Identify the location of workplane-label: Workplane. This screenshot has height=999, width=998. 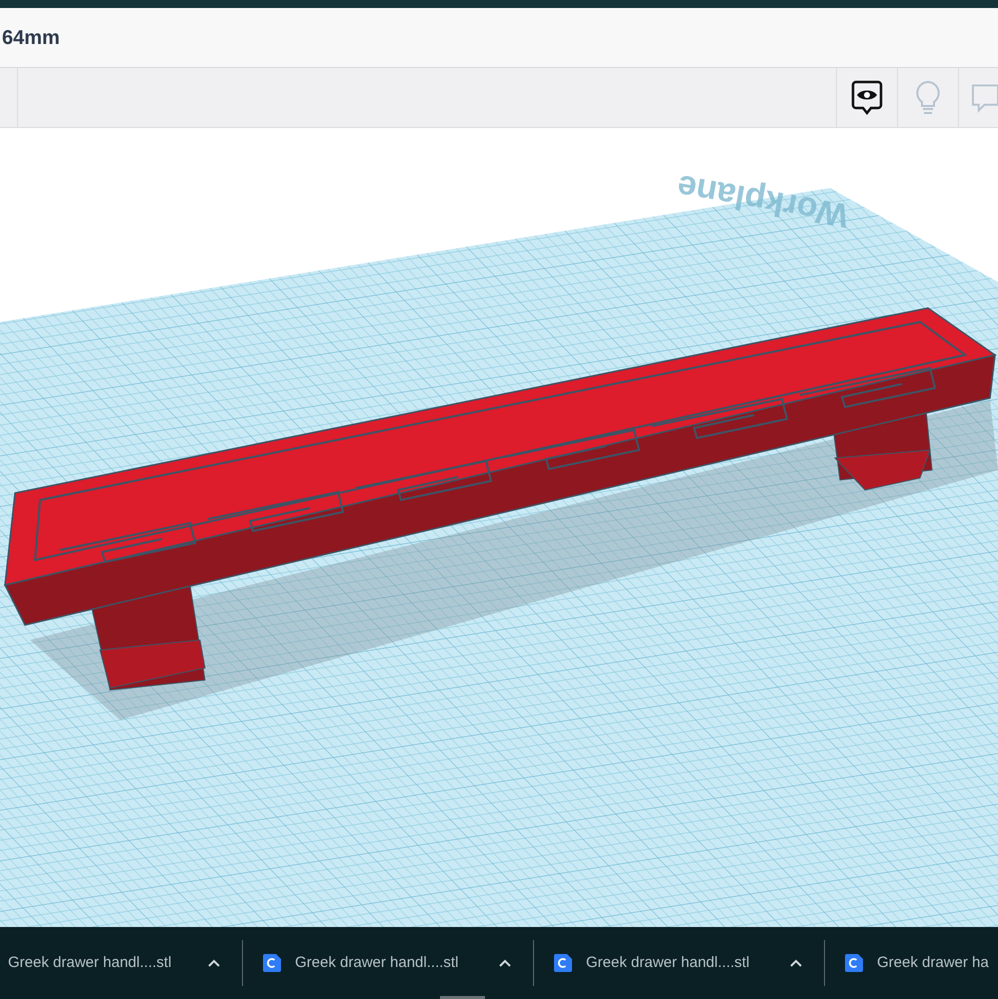
(763, 201).